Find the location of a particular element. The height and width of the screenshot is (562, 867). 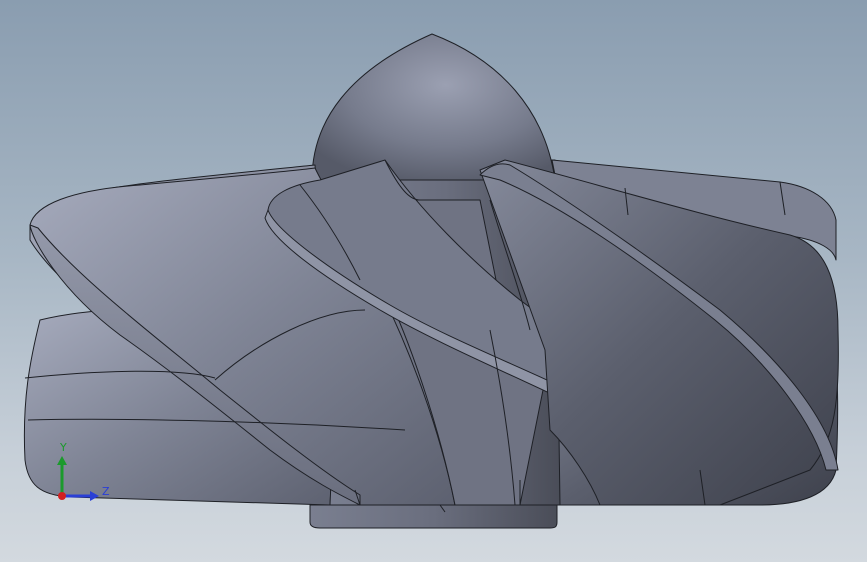

triad-z-label: Z is located at coordinates (106, 491).